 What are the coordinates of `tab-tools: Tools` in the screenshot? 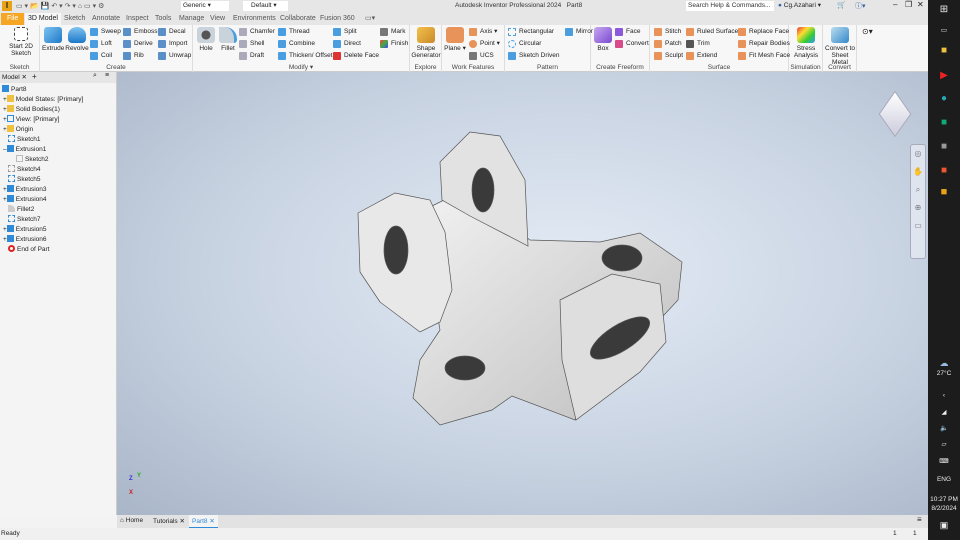 It's located at (163, 19).